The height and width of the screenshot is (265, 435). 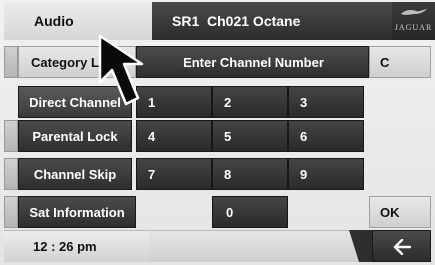 I want to click on menu-item-sat-information: Sat Information, so click(x=77, y=212).